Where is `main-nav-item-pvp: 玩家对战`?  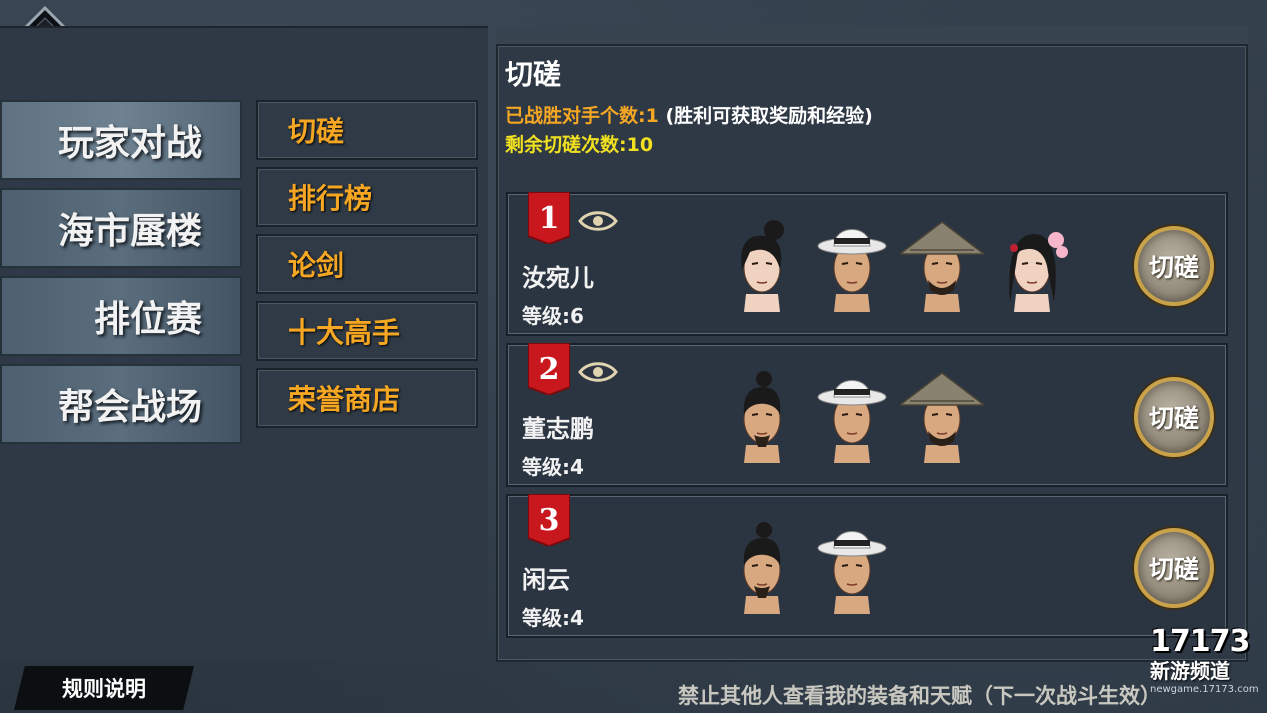
main-nav-item-pvp: 玩家对战 is located at coordinates (121, 140).